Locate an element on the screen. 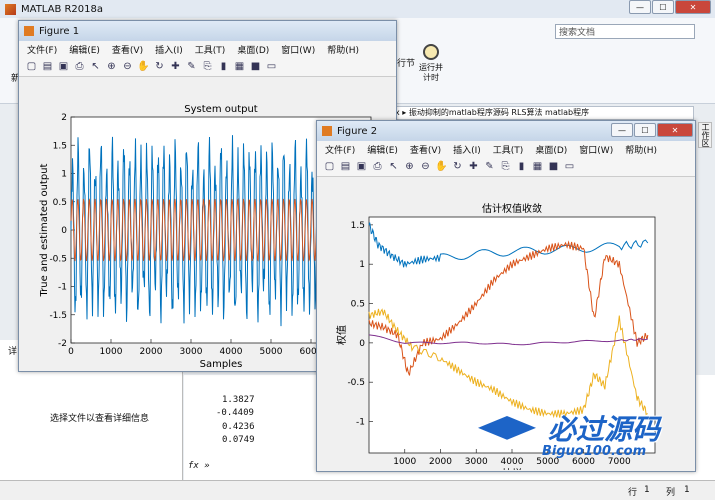 This screenshot has height=500, width=715. graduation-cap-icon is located at coordinates (507, 428).